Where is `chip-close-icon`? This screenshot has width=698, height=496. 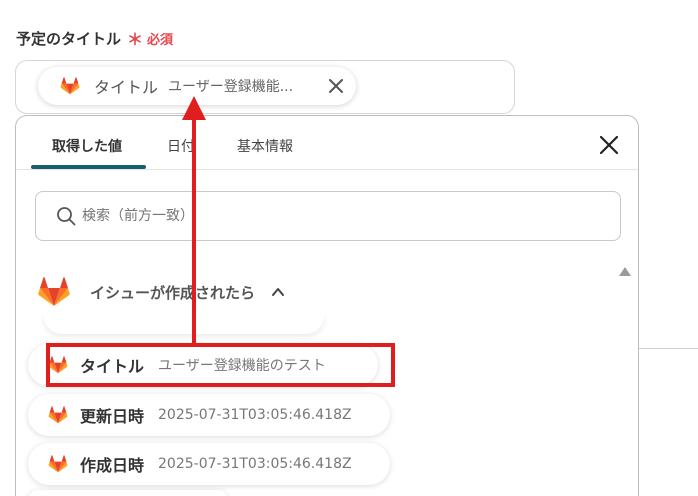 chip-close-icon is located at coordinates (336, 86).